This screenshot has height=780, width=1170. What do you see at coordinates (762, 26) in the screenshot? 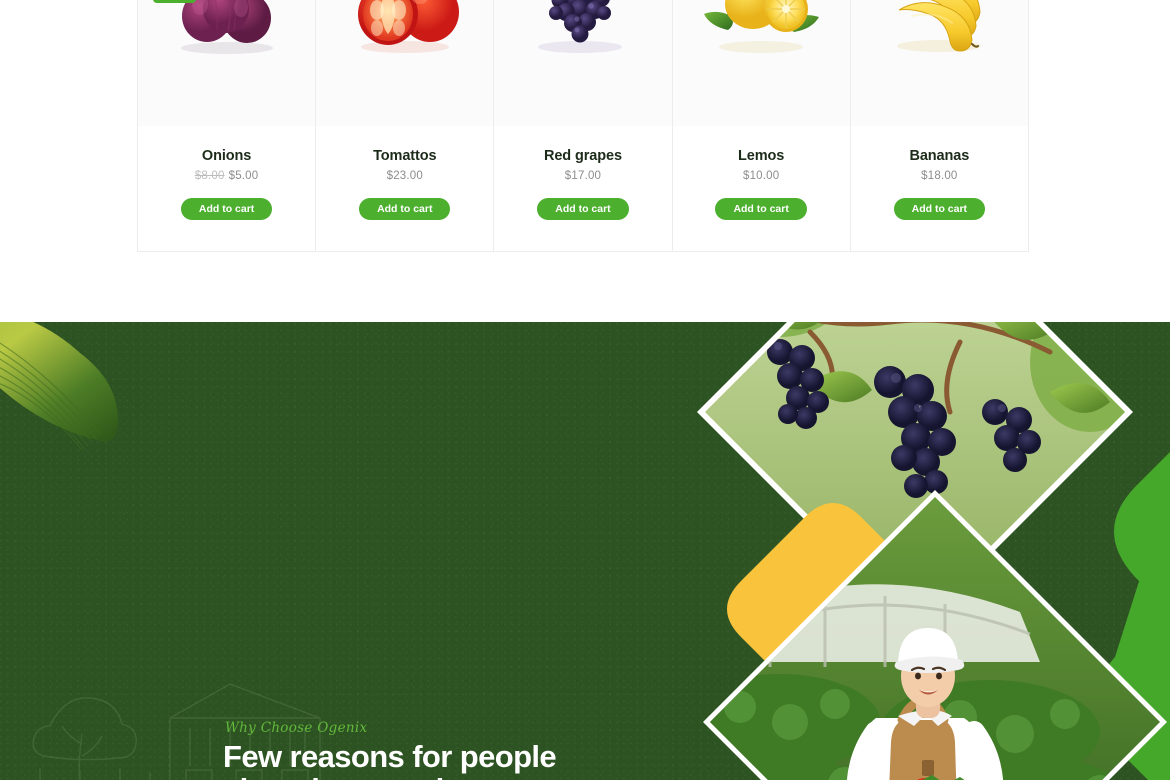
I see `lemons-photo` at bounding box center [762, 26].